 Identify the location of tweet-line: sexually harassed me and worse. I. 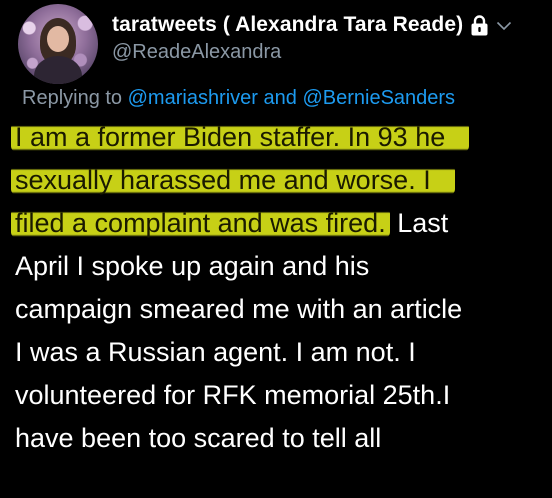
(278, 180).